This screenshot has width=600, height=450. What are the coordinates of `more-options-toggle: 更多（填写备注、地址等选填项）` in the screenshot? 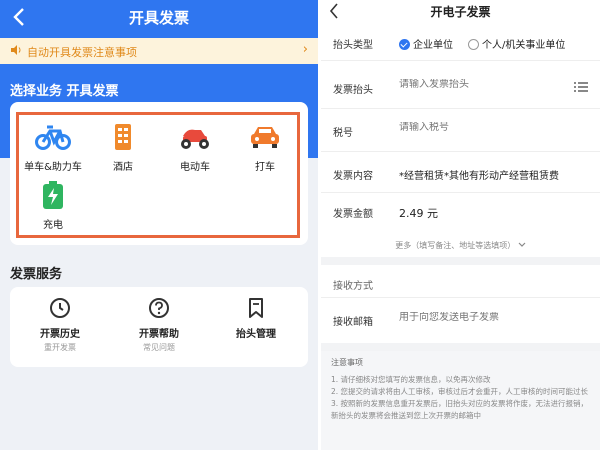 It's located at (460, 245).